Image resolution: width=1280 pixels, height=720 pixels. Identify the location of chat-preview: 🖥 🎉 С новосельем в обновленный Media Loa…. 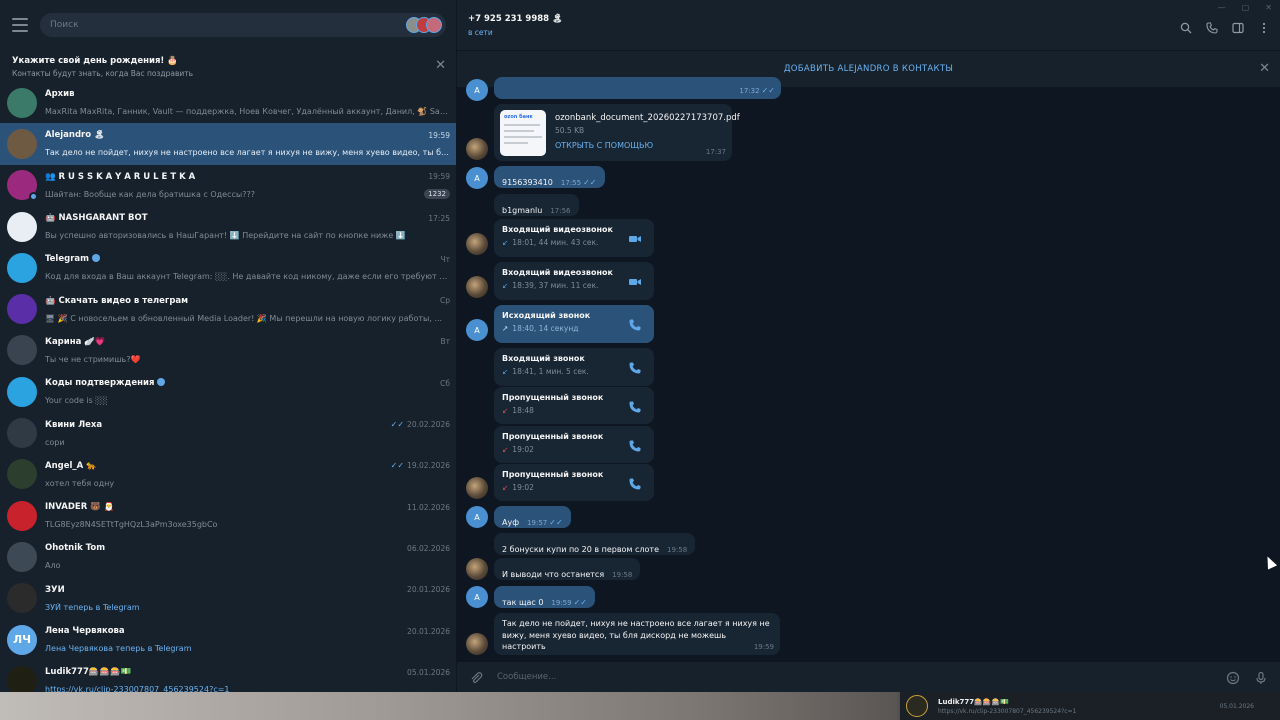
(244, 318).